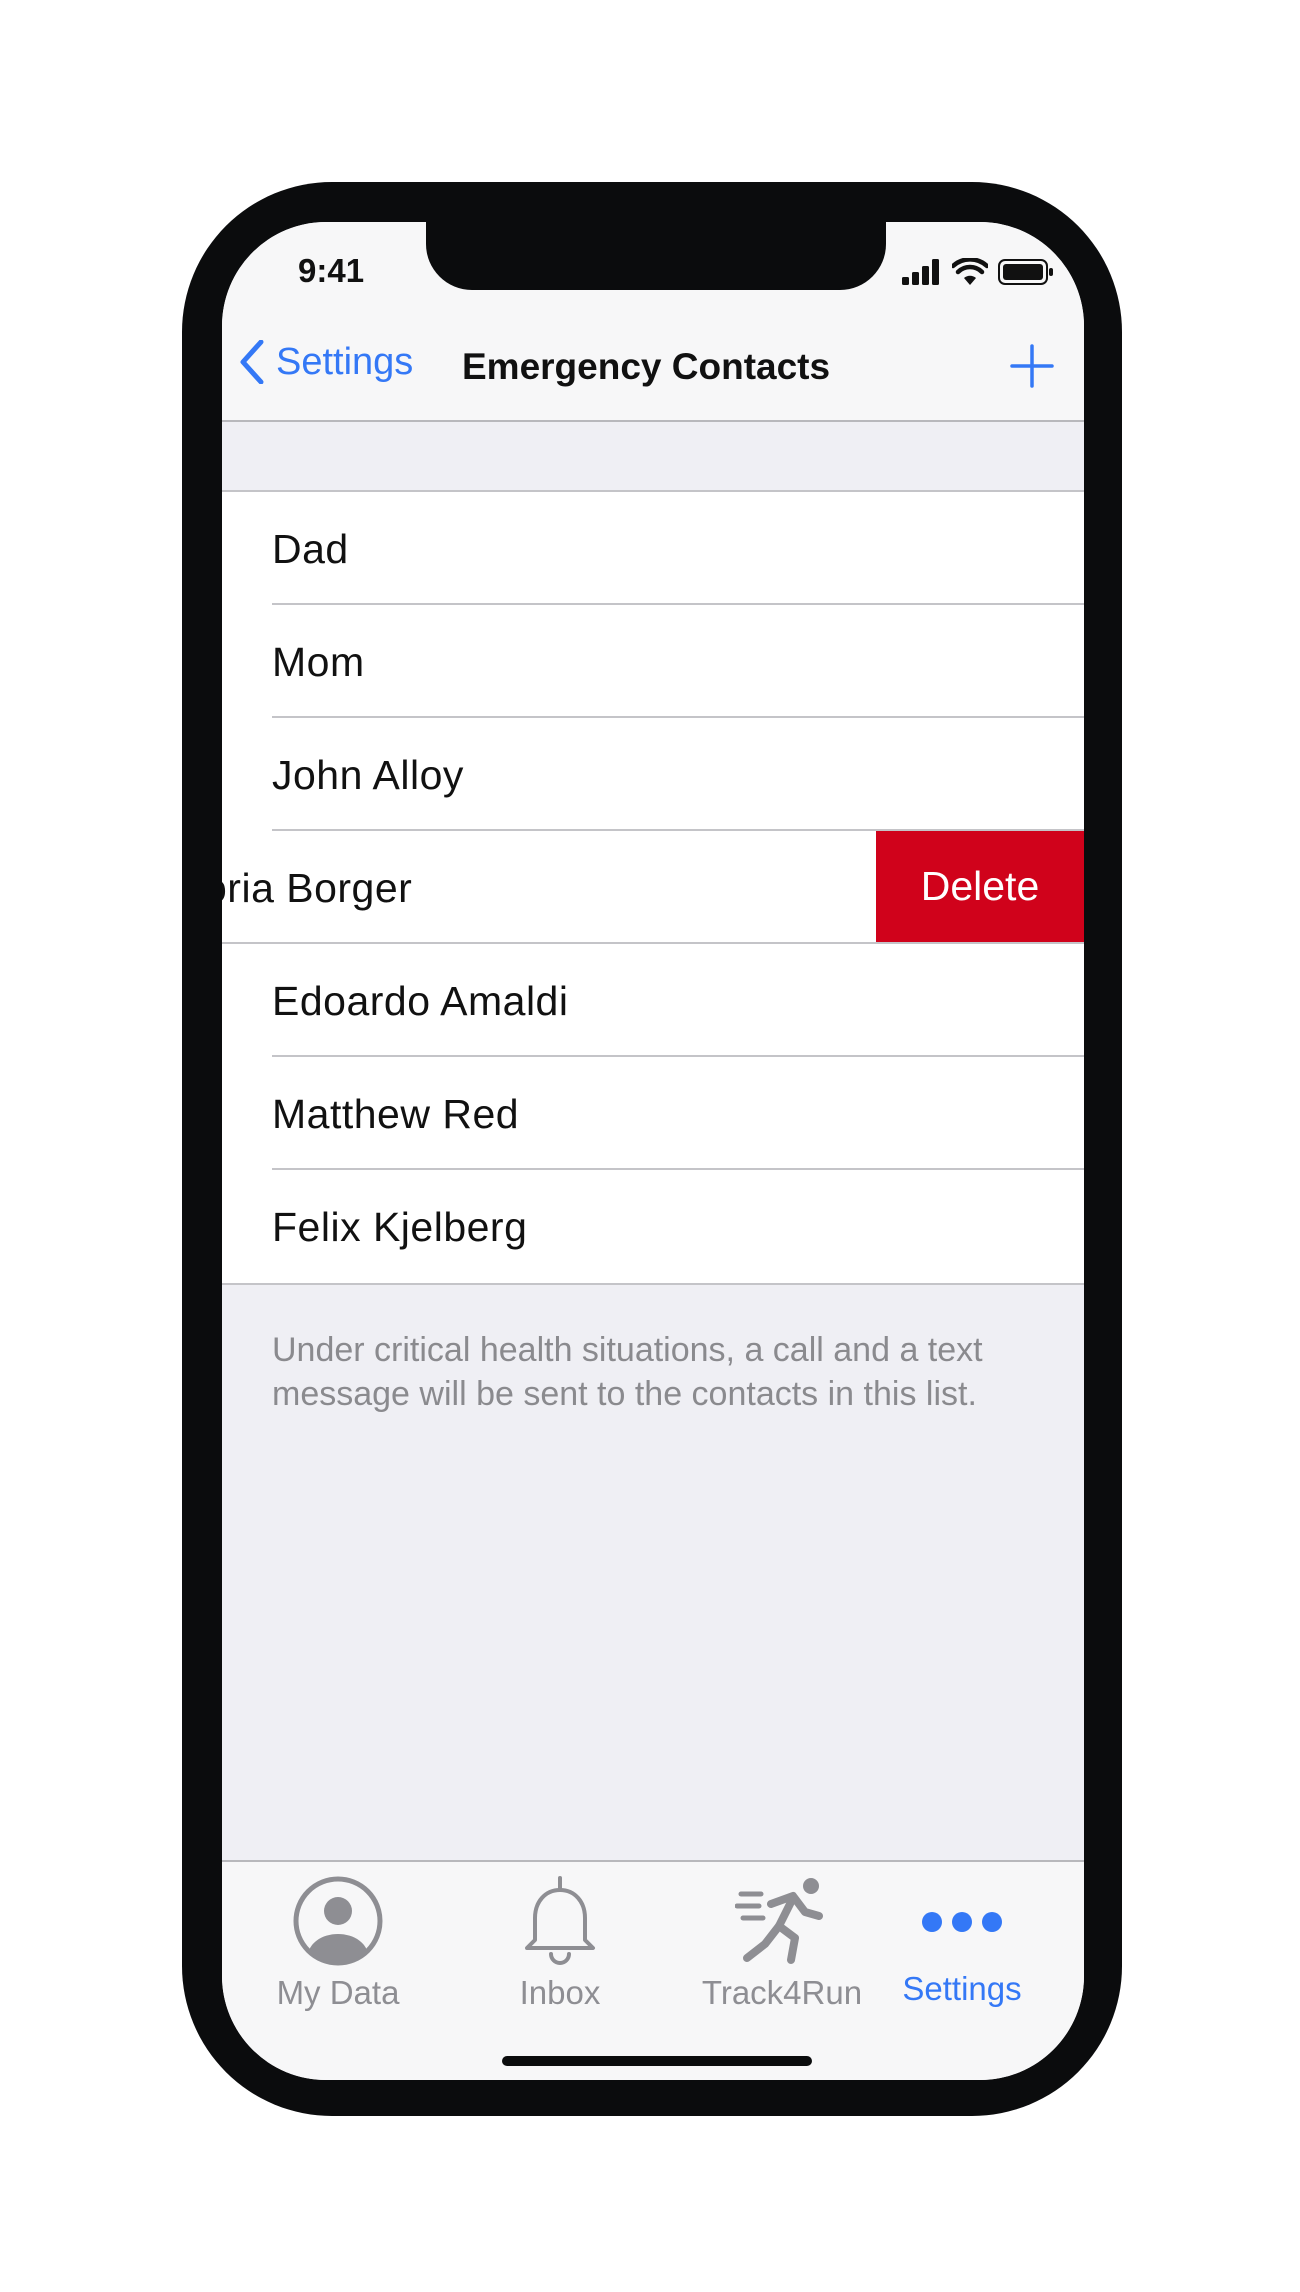 The image size is (1300, 2292). What do you see at coordinates (653, 1226) in the screenshot?
I see `contact-row: Felix Kjelberg` at bounding box center [653, 1226].